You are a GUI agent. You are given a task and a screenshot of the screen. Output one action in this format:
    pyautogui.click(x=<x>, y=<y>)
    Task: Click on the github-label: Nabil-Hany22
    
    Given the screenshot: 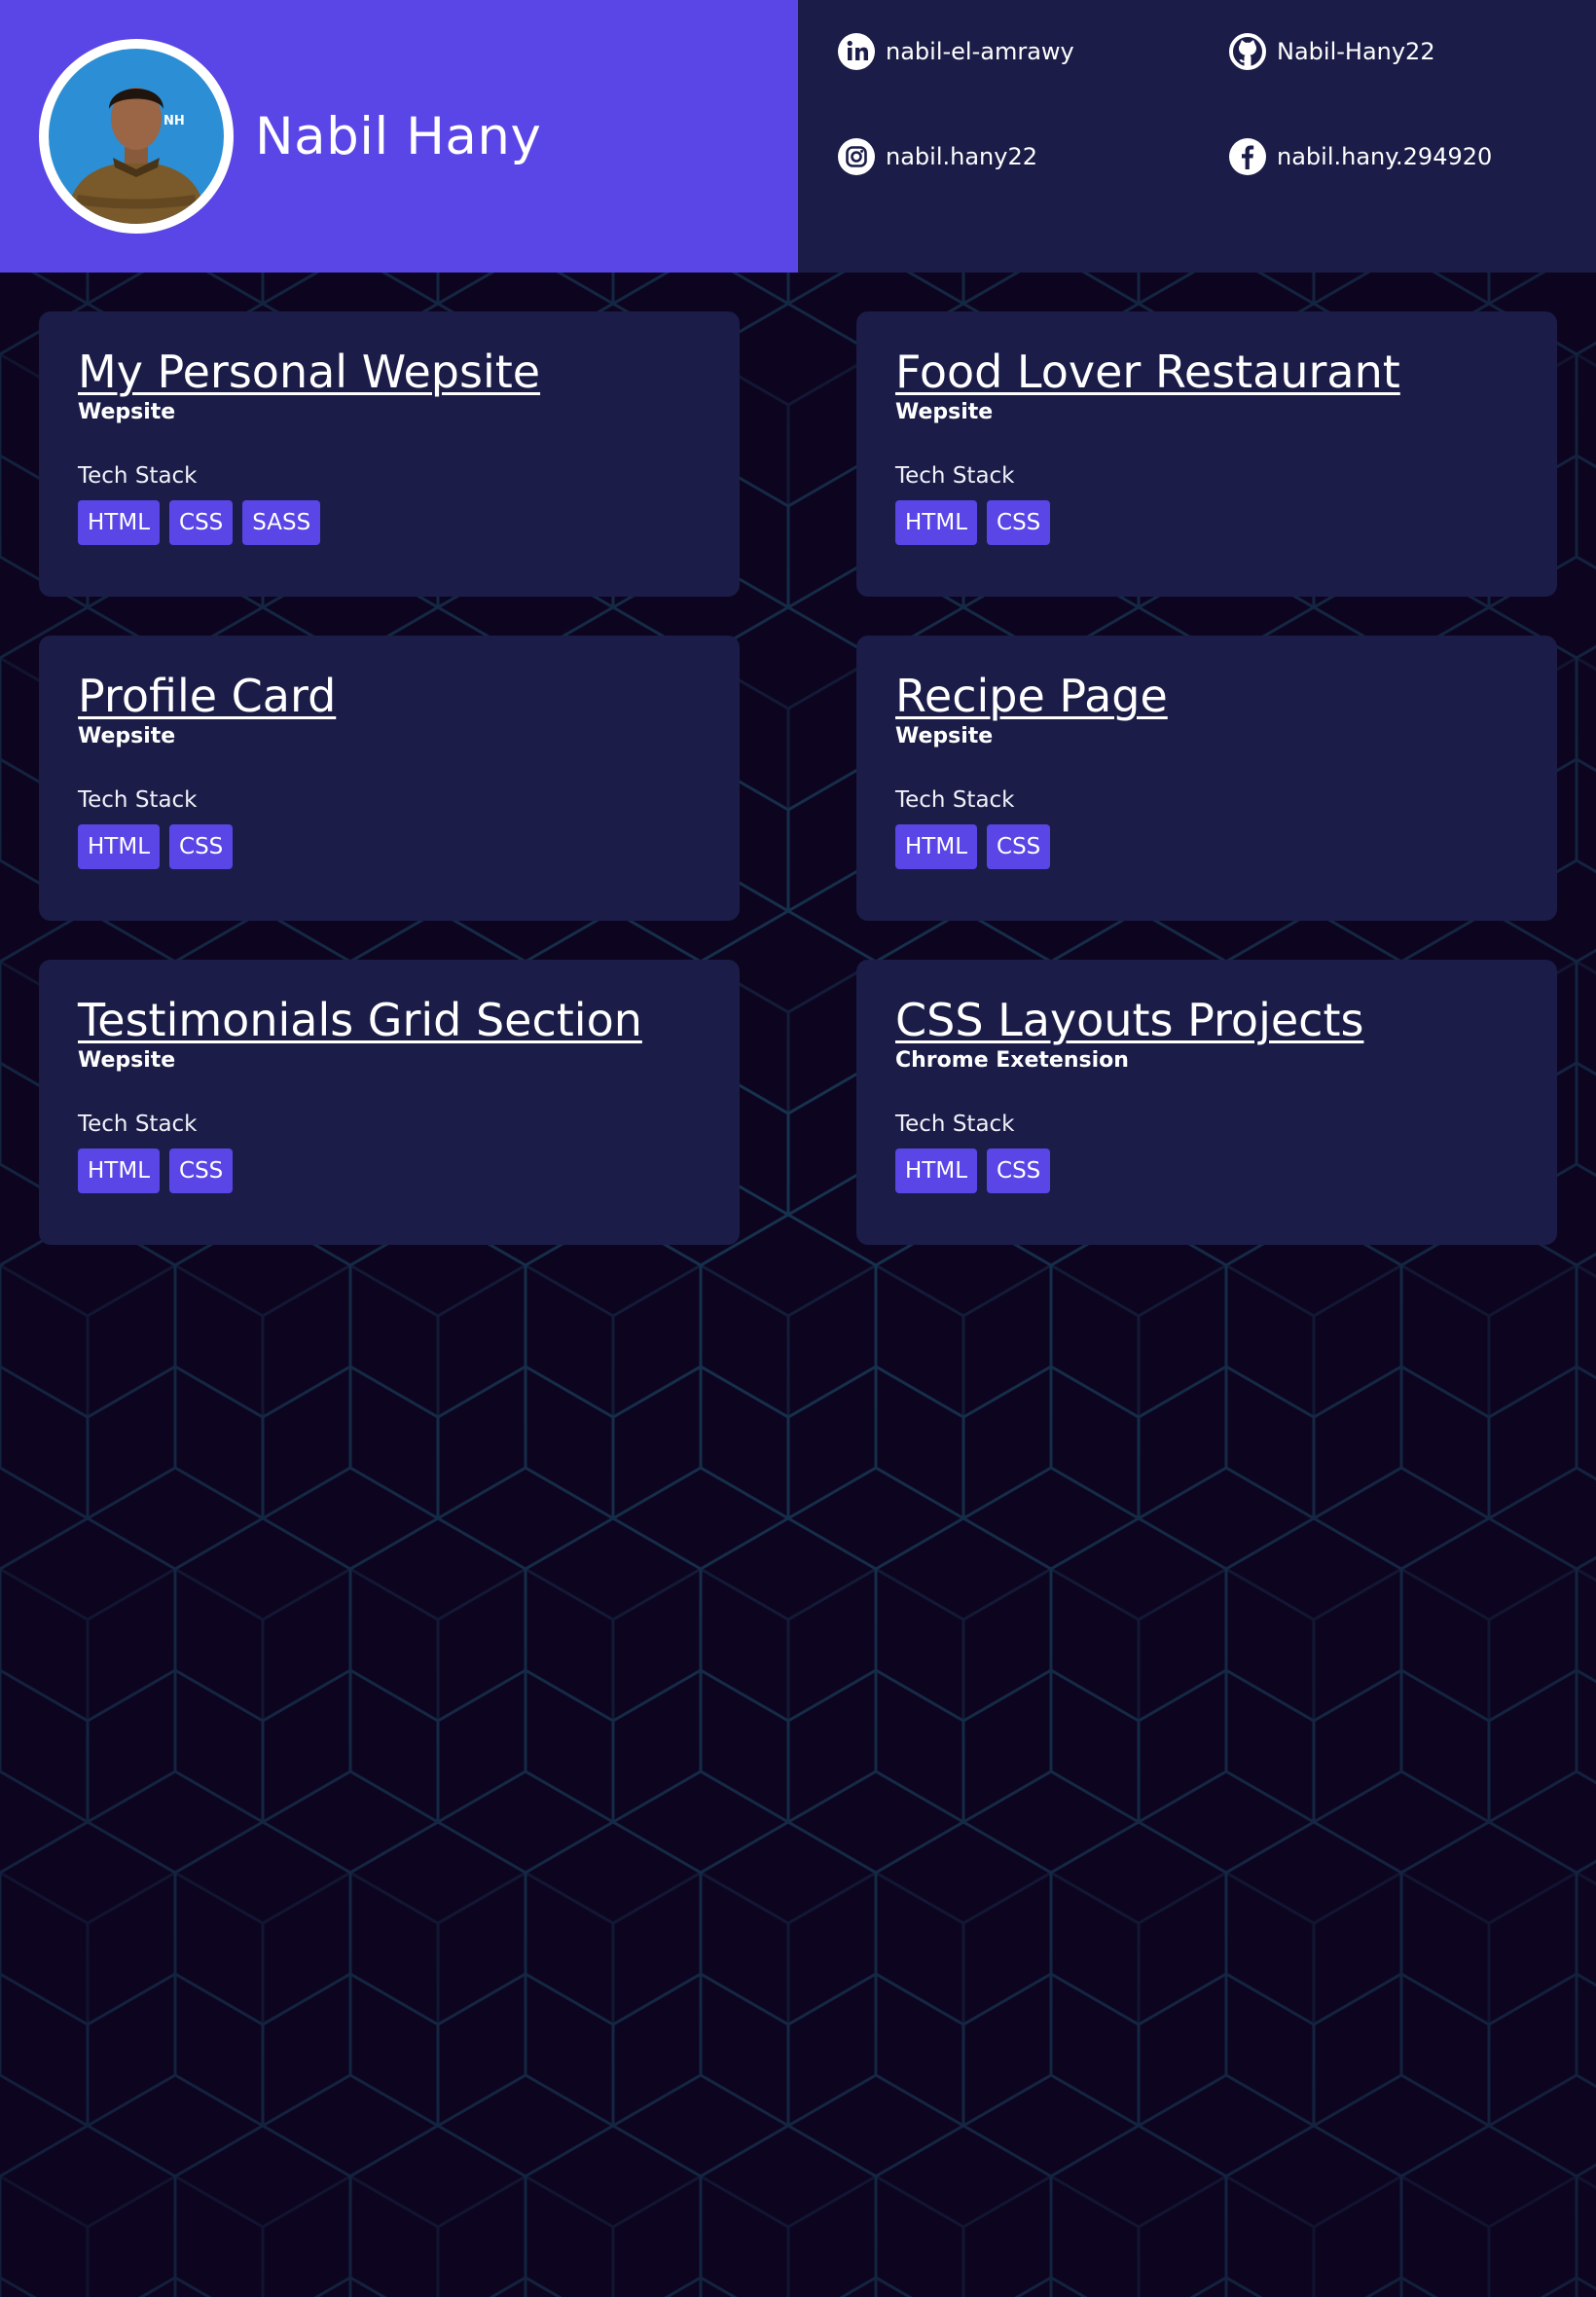 What is the action you would take?
    pyautogui.click(x=1356, y=51)
    